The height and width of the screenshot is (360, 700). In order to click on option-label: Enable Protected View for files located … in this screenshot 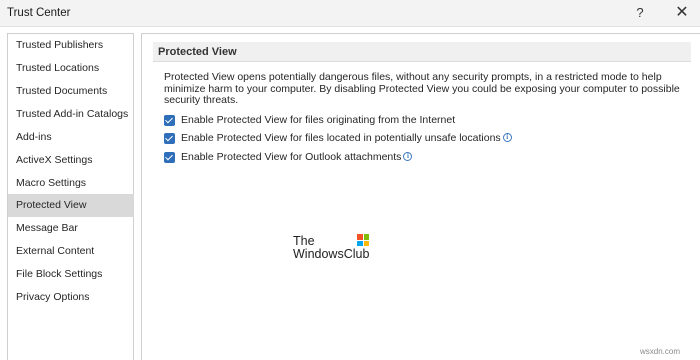, I will do `click(346, 138)`.